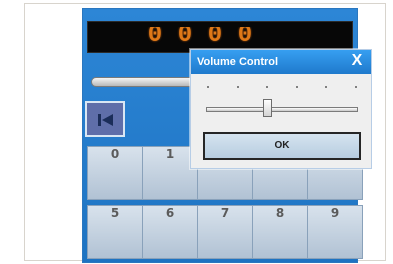 The width and height of the screenshot is (393, 264). I want to click on previous-icon-triangle, so click(107, 120).